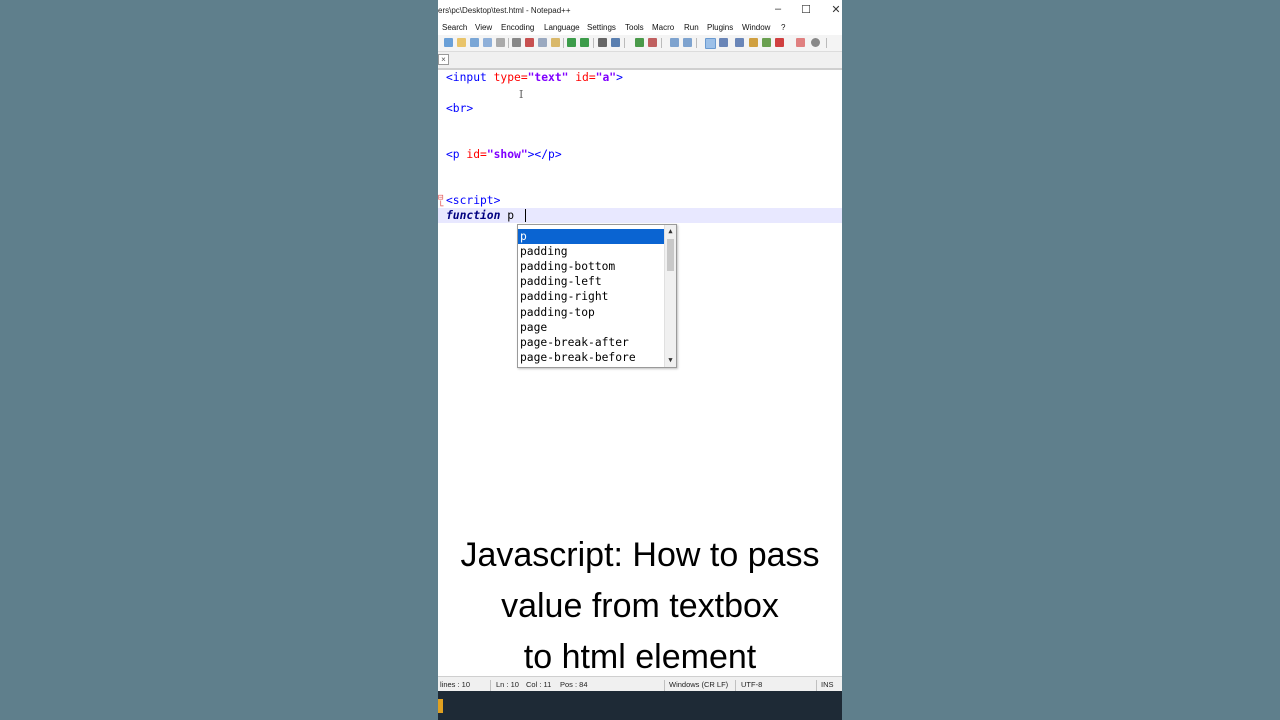  Describe the element at coordinates (517, 27) in the screenshot. I see `menu-encoding: Encoding` at that location.